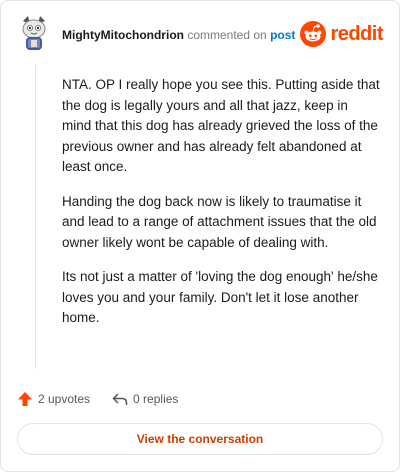 This screenshot has height=472, width=400. I want to click on snoo-avatar-icon, so click(34, 33).